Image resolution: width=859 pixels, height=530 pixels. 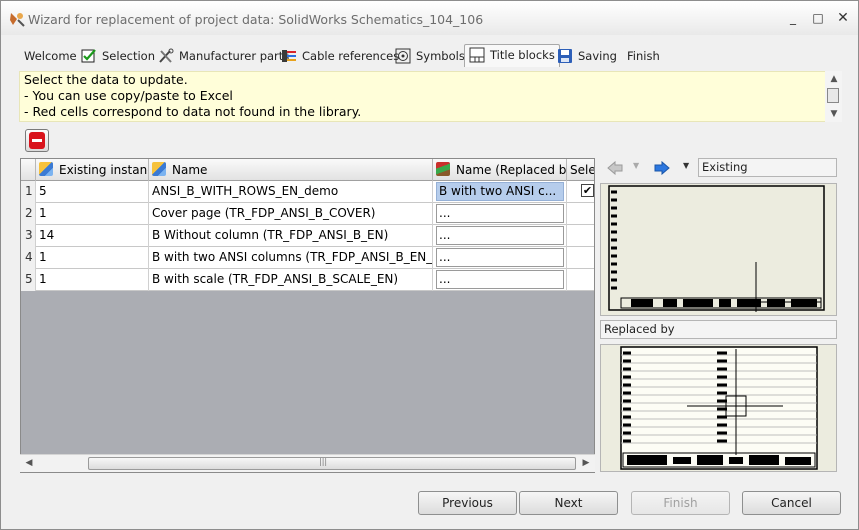 What do you see at coordinates (29, 463) in the screenshot?
I see `scroll-left-icon: ◀` at bounding box center [29, 463].